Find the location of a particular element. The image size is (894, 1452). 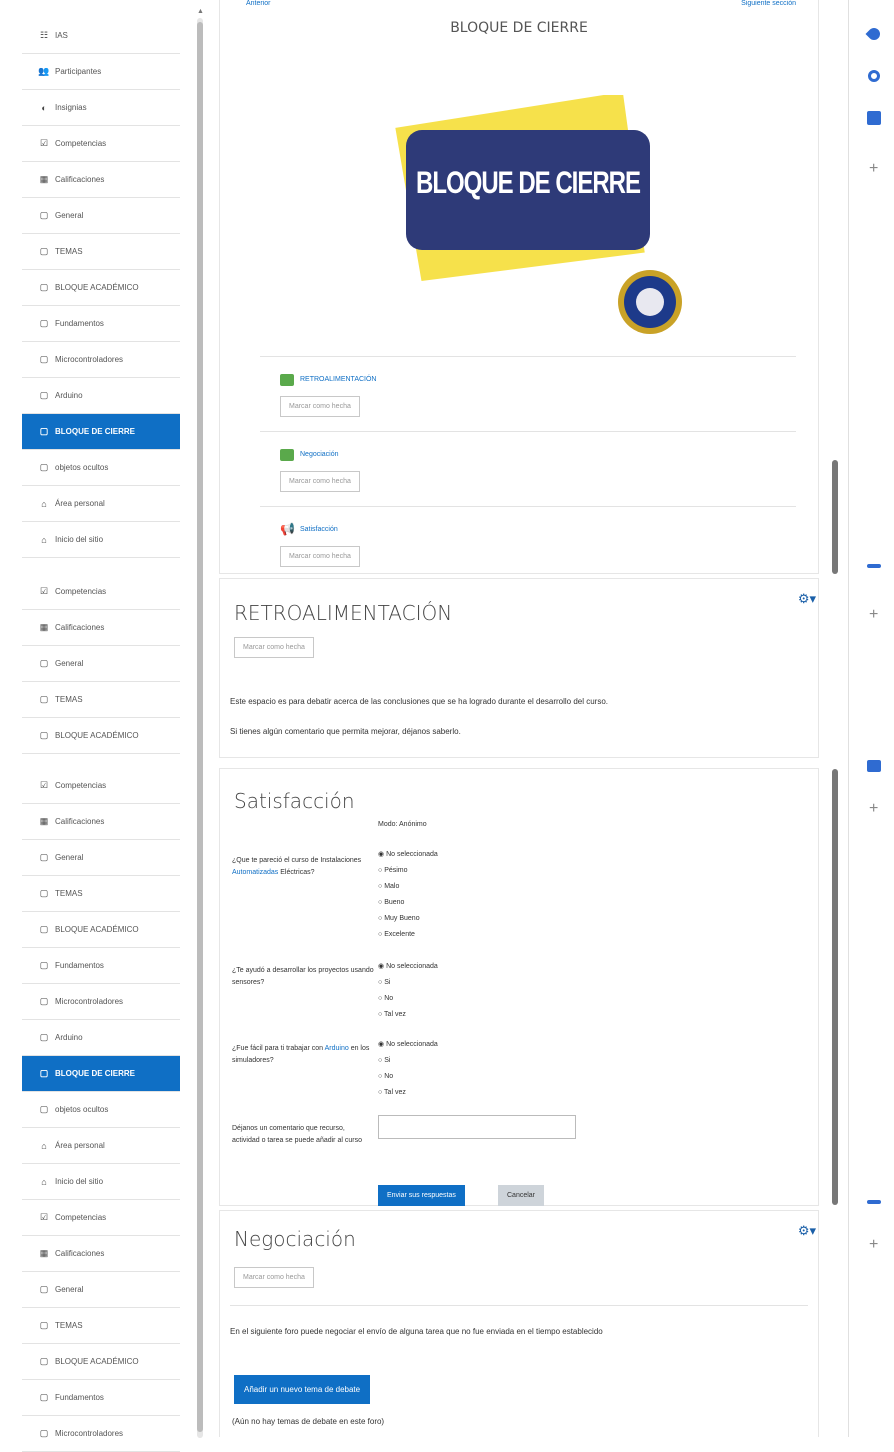

copilot-icon is located at coordinates (874, 34).